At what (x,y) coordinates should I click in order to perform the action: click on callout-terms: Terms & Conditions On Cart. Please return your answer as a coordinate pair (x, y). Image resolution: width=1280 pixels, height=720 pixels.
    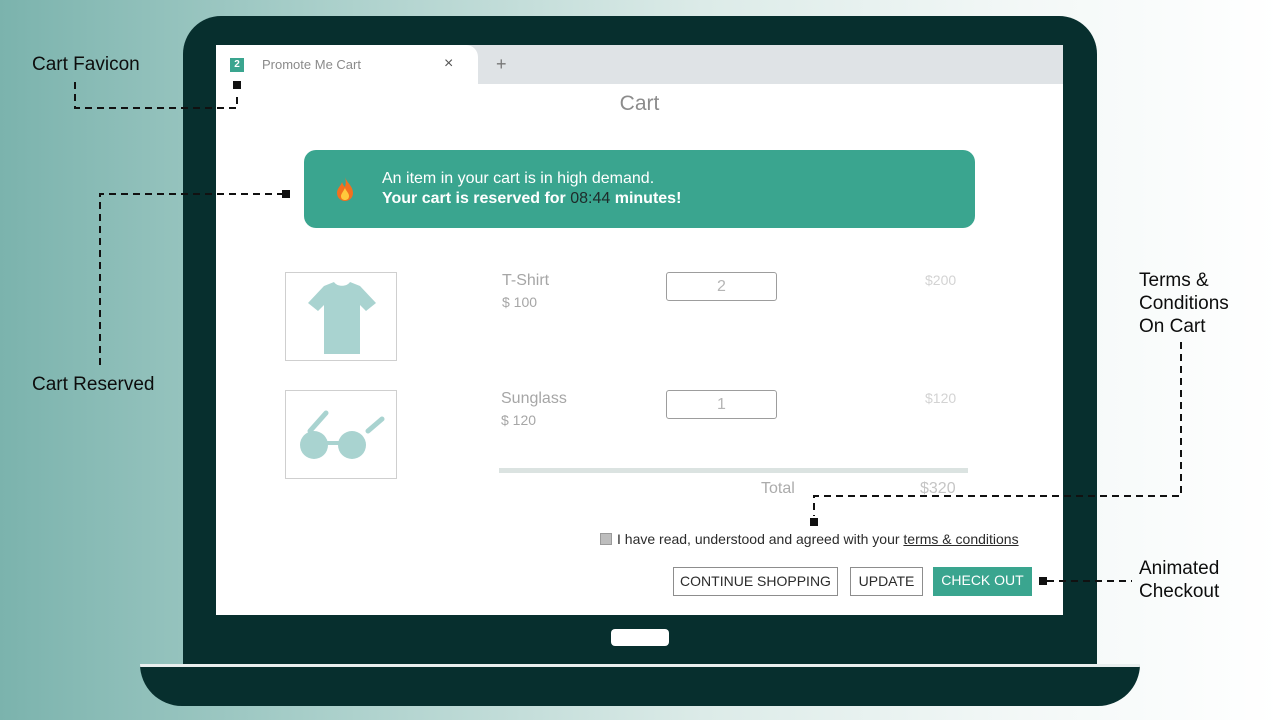
    Looking at the image, I should click on (1184, 303).